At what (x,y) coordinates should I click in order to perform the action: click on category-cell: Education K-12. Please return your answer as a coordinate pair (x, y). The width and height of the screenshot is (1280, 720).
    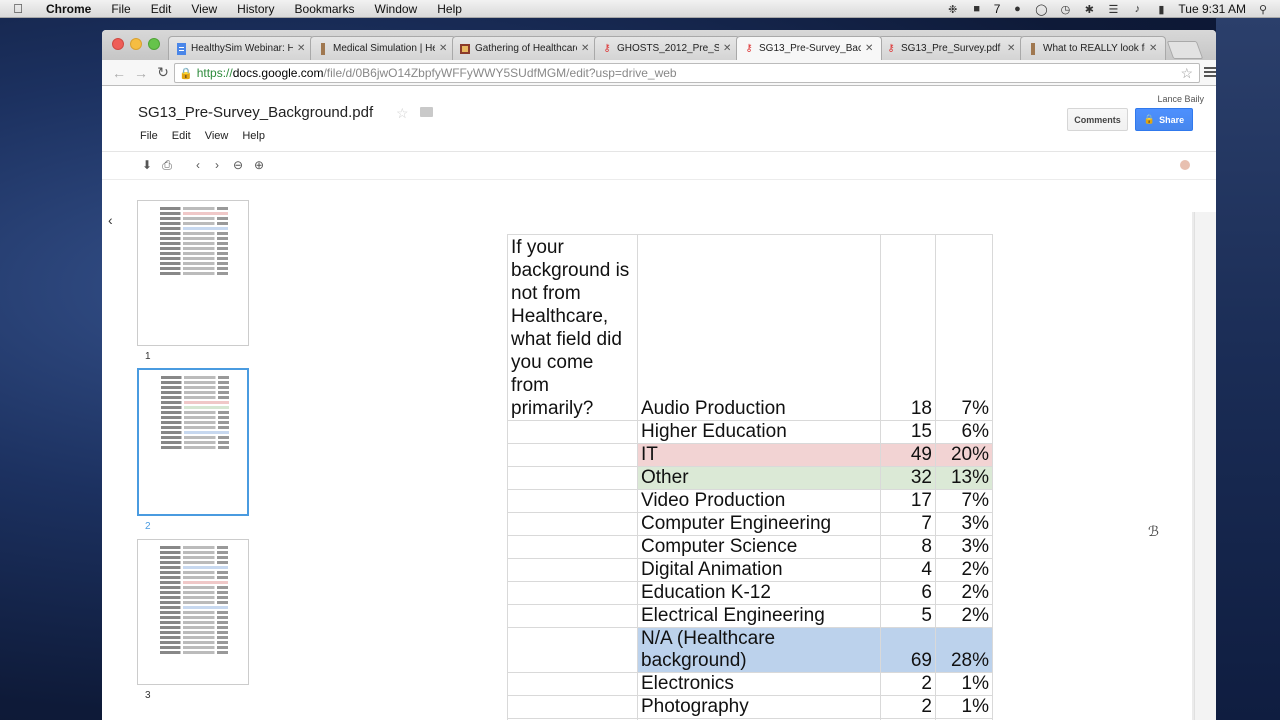
    Looking at the image, I should click on (759, 593).